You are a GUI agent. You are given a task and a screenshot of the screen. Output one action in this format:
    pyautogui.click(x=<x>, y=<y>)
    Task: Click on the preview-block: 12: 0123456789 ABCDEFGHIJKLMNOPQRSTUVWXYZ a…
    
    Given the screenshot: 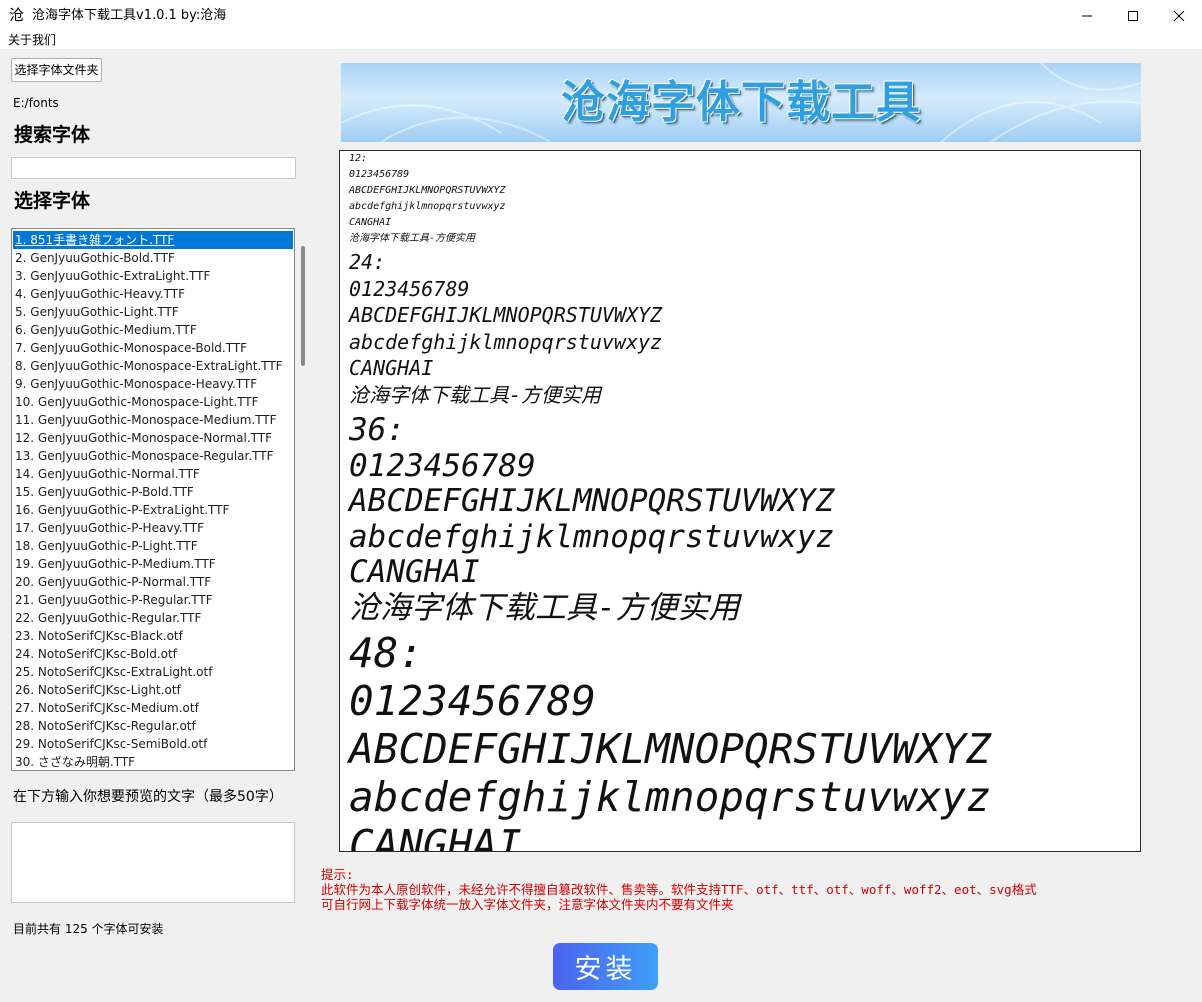 What is the action you would take?
    pyautogui.click(x=427, y=199)
    